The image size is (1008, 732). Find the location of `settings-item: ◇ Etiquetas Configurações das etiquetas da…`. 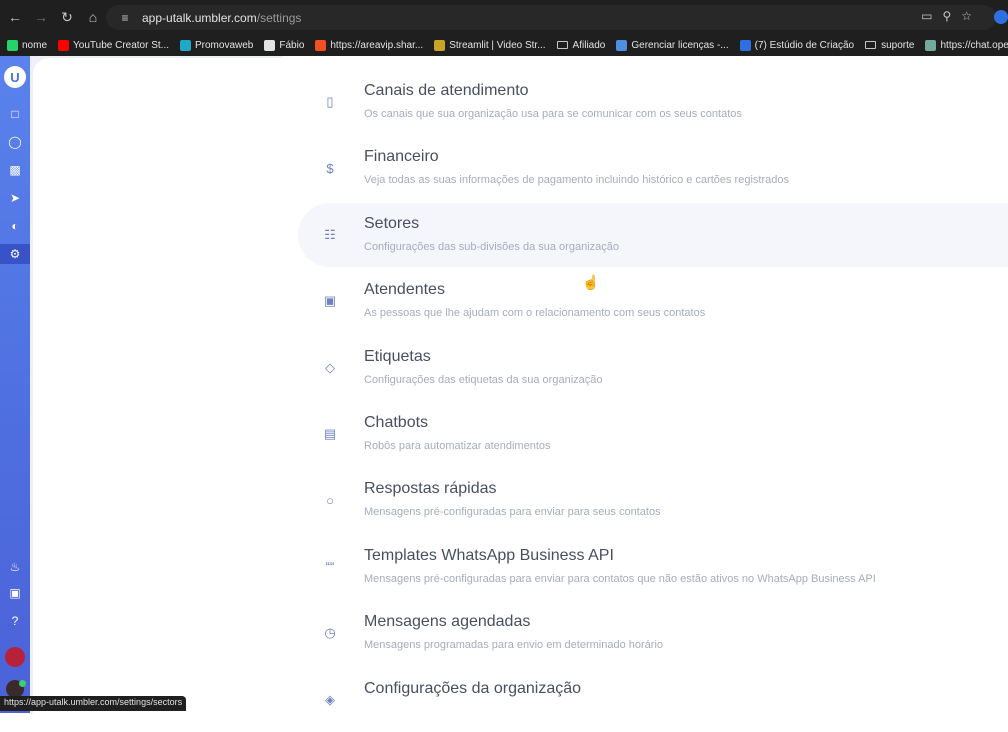

settings-item: ◇ Etiquetas Configurações das etiquetas da… is located at coordinates (653, 368).